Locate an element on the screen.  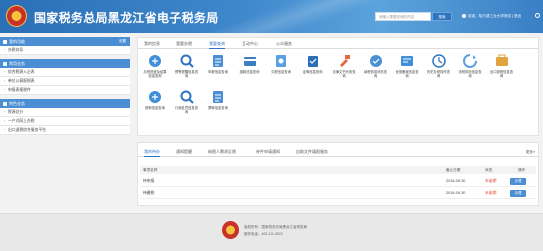
query-item-label: 纳税信用状态查询 is located at coordinates (375, 74).